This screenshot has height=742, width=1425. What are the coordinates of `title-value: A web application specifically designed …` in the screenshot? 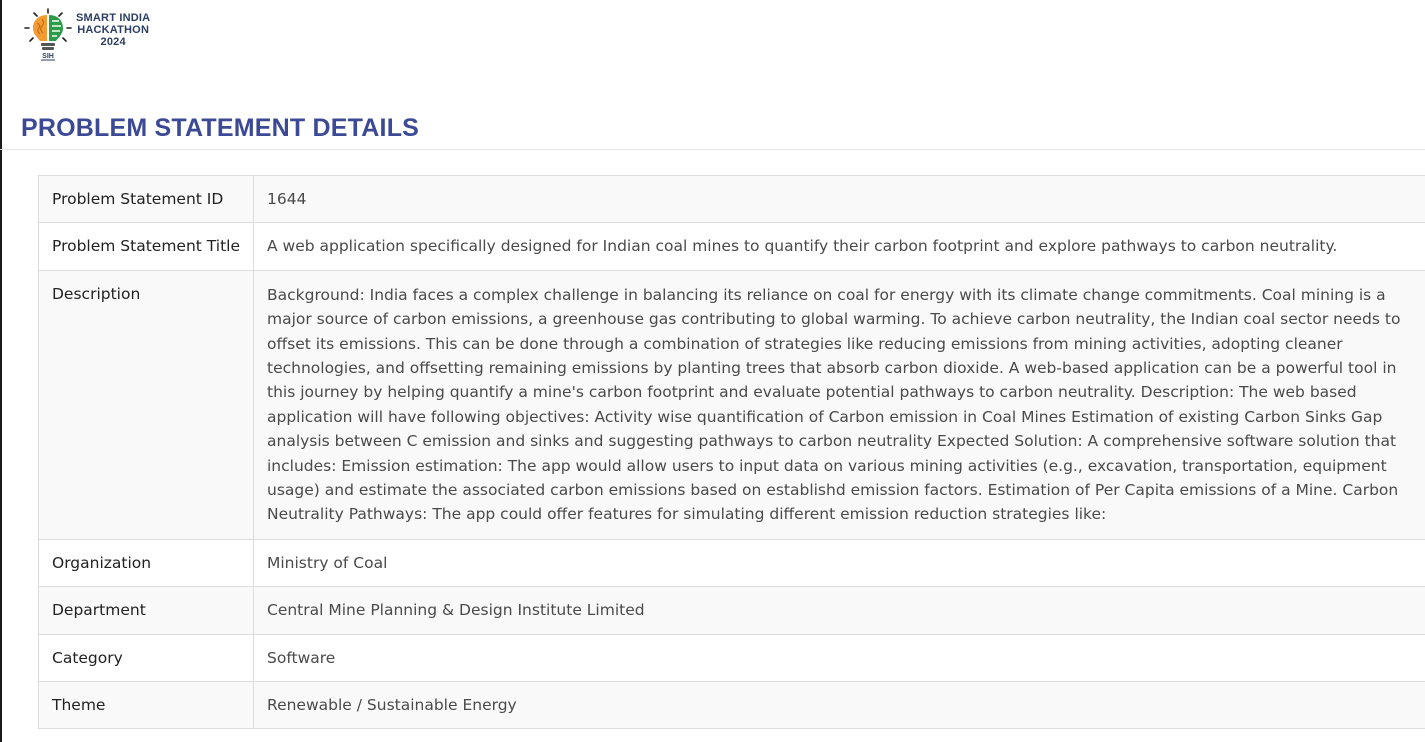 It's located at (839, 246).